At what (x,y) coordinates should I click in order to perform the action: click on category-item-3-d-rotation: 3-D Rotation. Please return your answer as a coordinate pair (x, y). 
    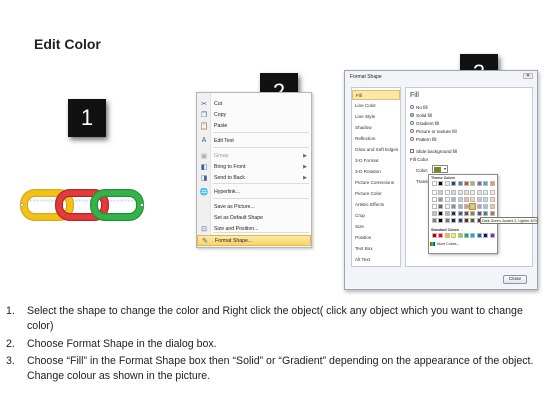
    Looking at the image, I should click on (376, 172).